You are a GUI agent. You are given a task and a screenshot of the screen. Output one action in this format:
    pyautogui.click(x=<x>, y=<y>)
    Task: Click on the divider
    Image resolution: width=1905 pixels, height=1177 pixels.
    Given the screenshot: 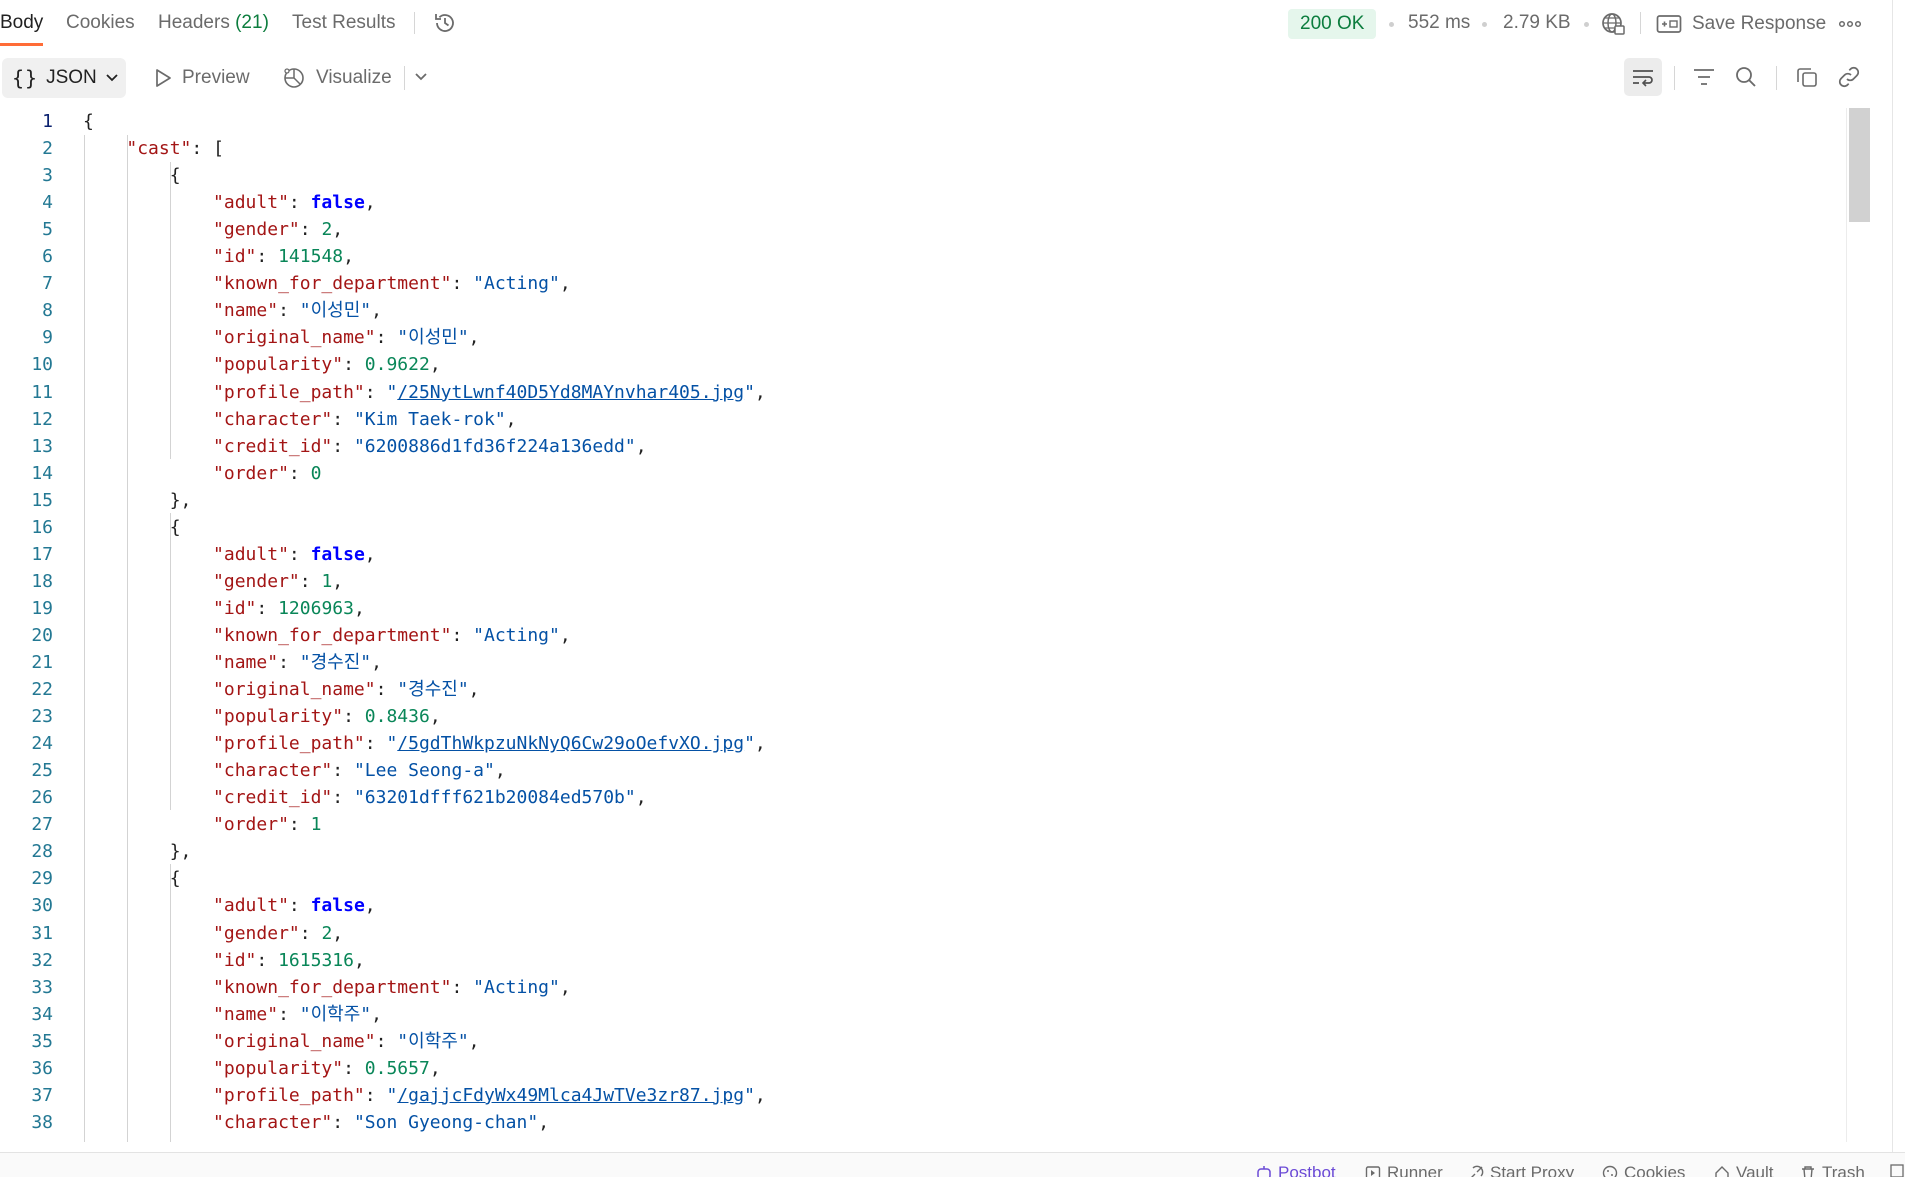 What is the action you would take?
    pyautogui.click(x=1776, y=78)
    